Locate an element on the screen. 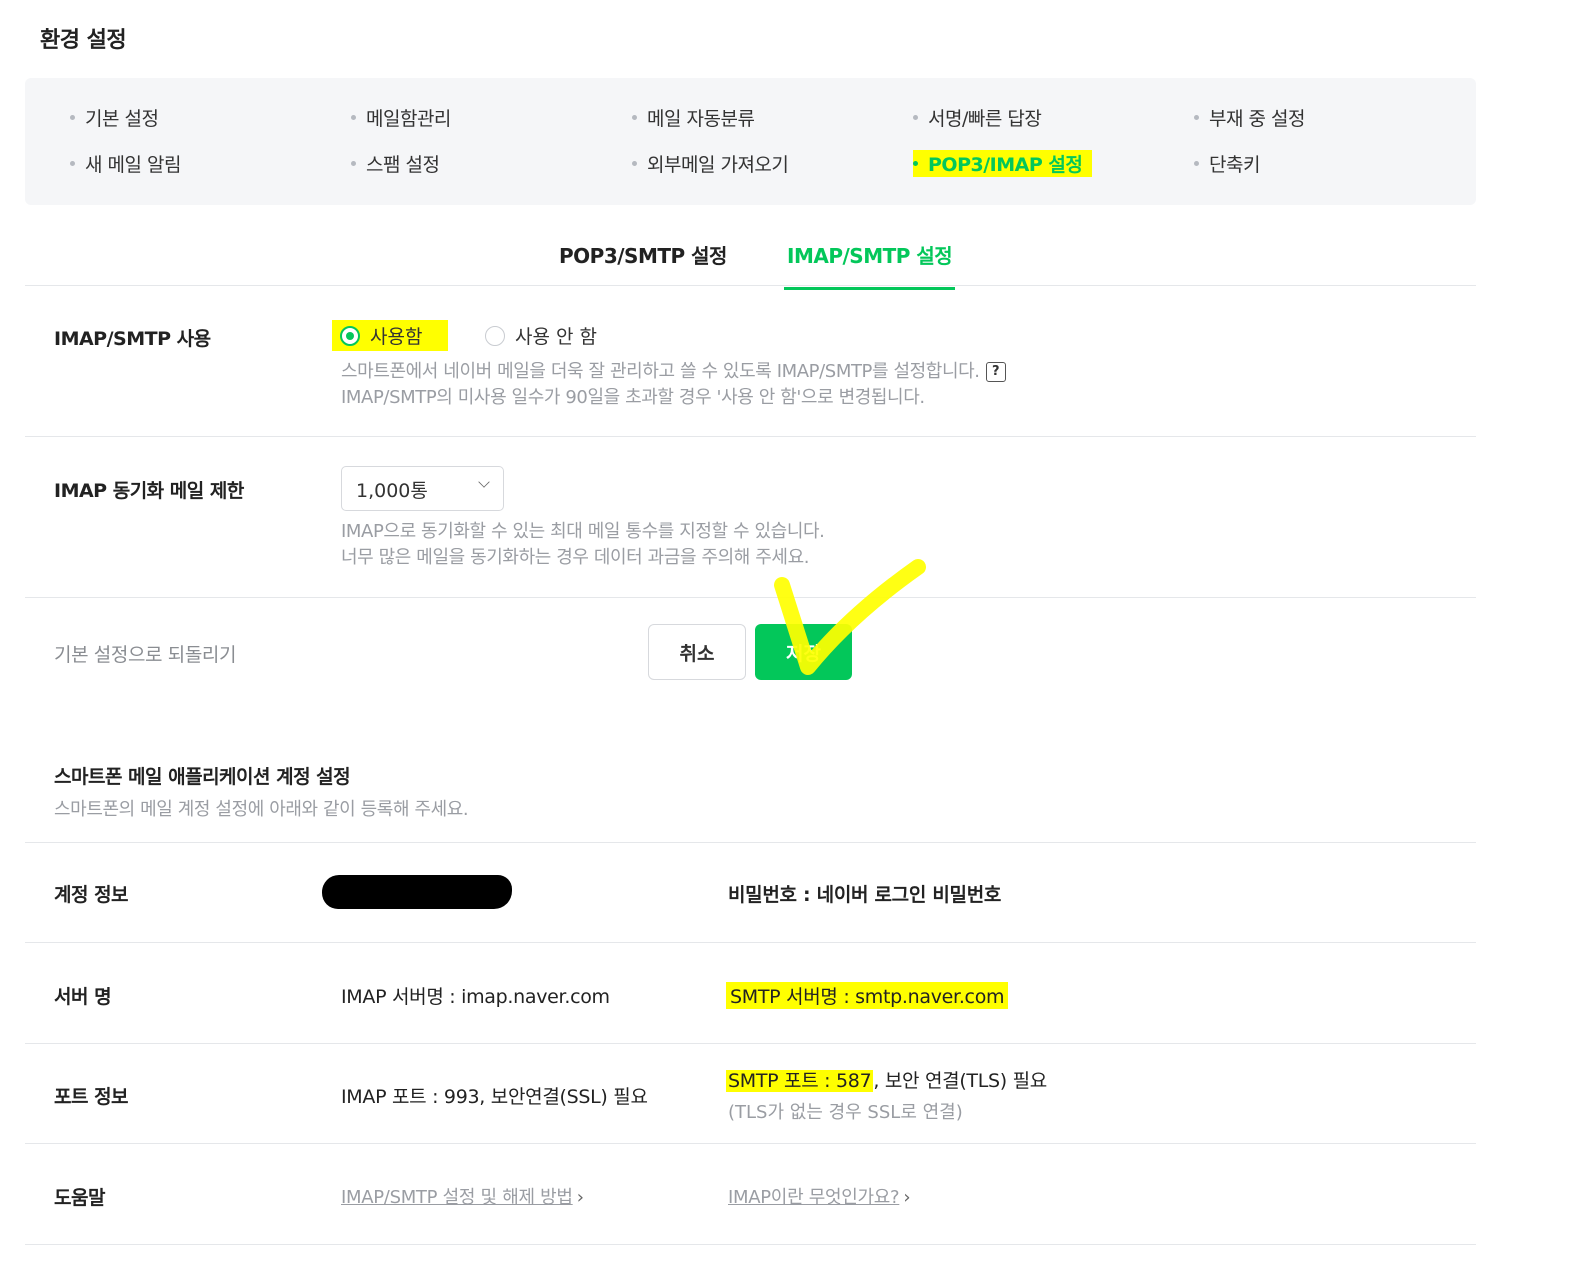 The width and height of the screenshot is (1587, 1267). settings-menu is located at coordinates (750, 141).